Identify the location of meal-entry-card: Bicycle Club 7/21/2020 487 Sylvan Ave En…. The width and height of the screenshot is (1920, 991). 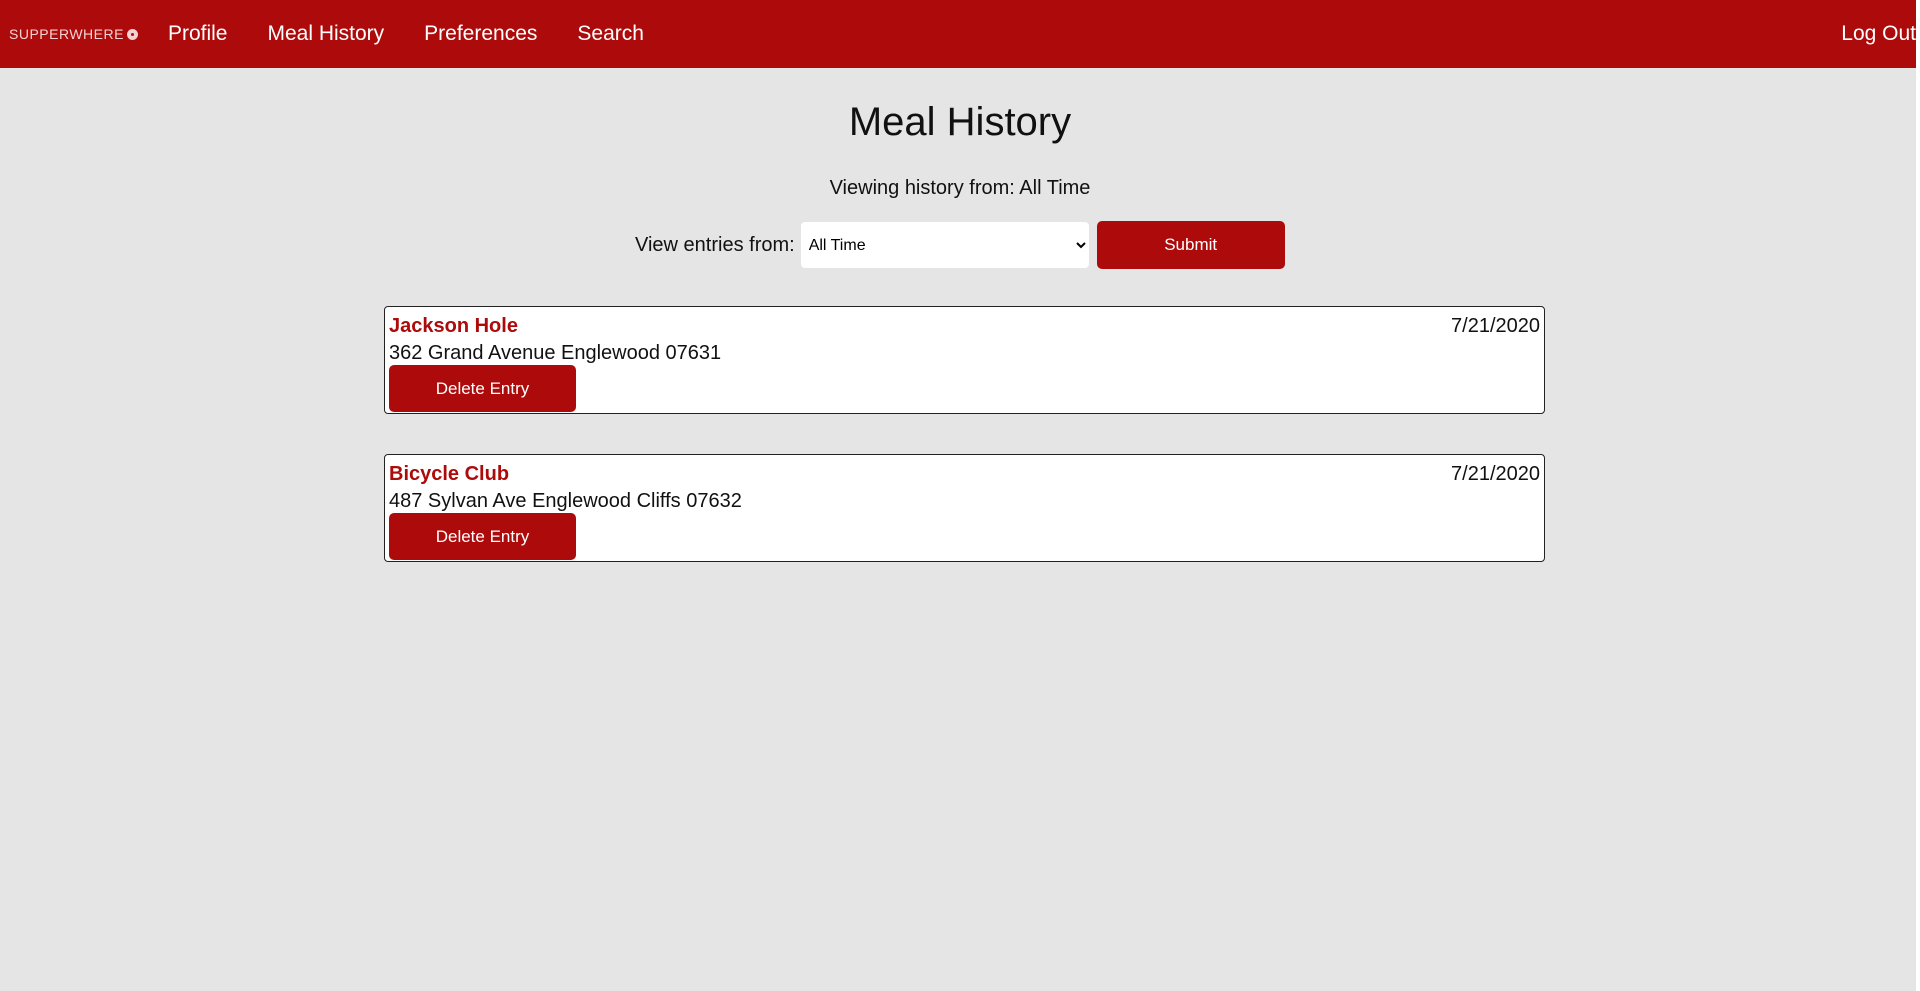
(964, 508).